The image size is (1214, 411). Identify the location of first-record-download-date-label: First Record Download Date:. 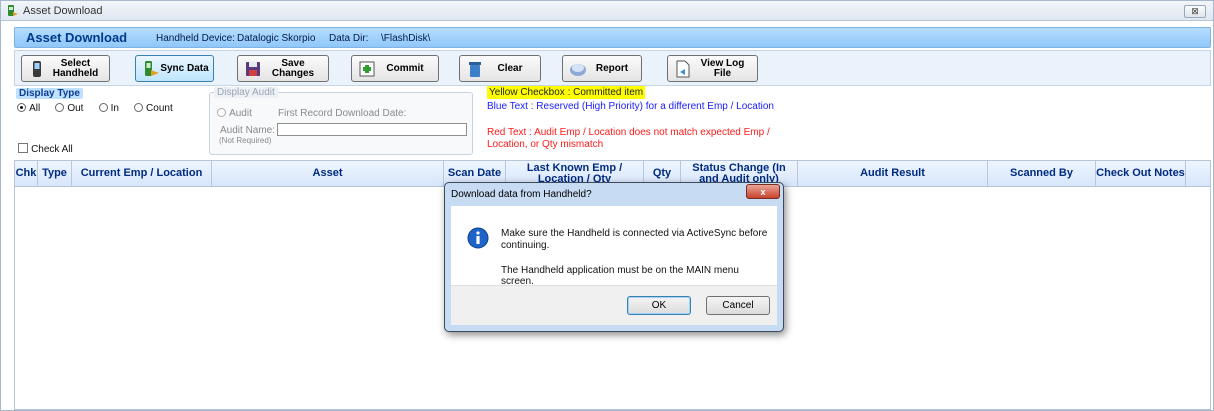
(342, 113).